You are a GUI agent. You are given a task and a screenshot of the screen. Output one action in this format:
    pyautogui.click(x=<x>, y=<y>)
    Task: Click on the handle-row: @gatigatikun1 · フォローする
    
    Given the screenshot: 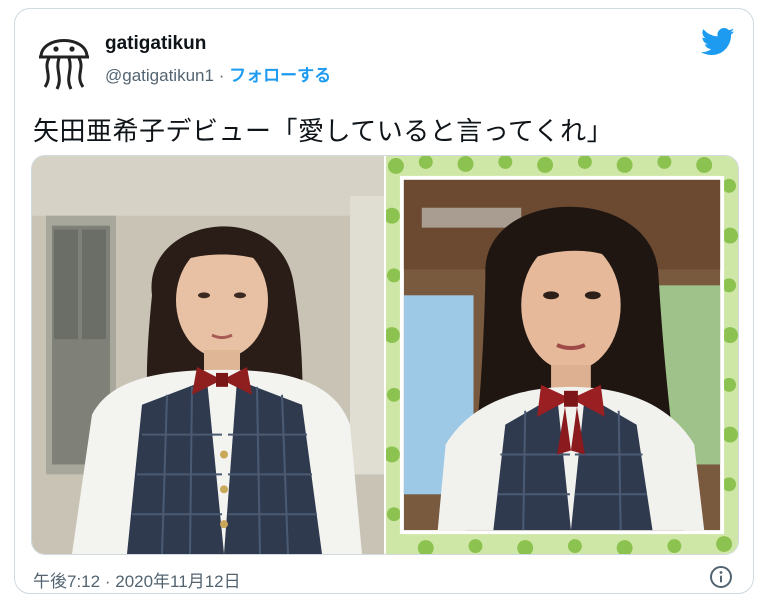 What is the action you would take?
    pyautogui.click(x=218, y=73)
    